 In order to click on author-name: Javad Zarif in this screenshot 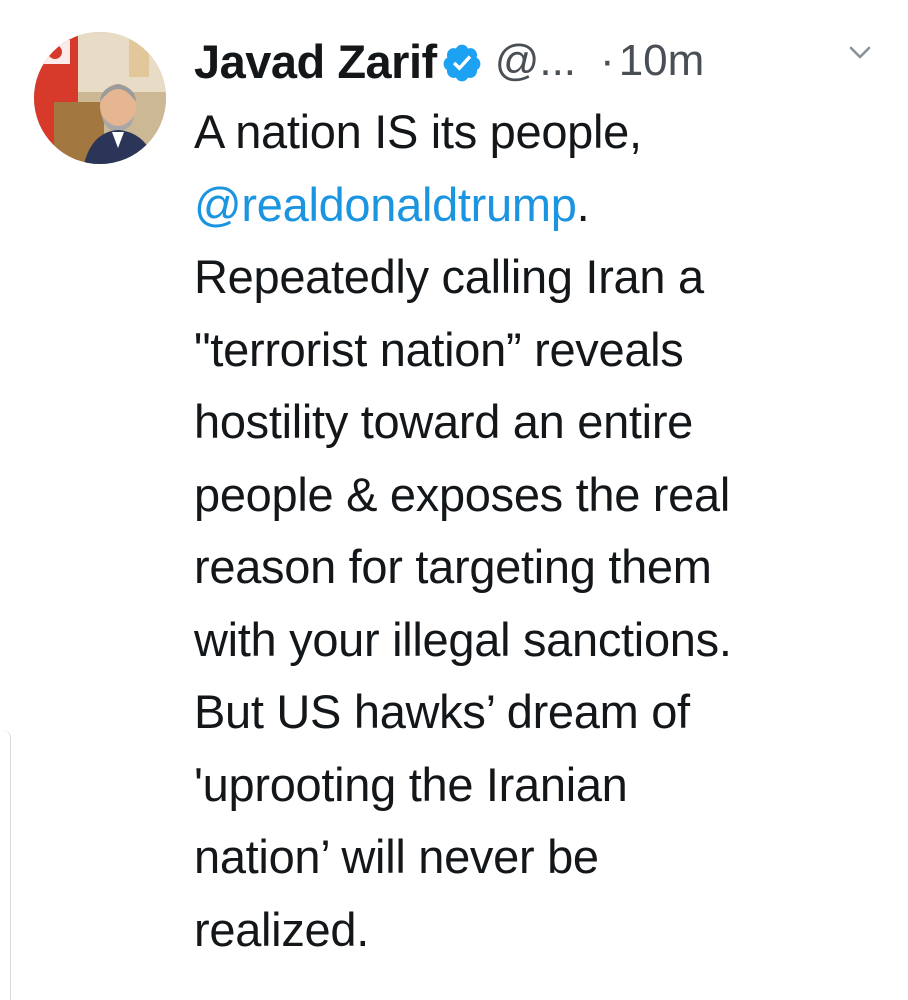, I will do `click(315, 61)`.